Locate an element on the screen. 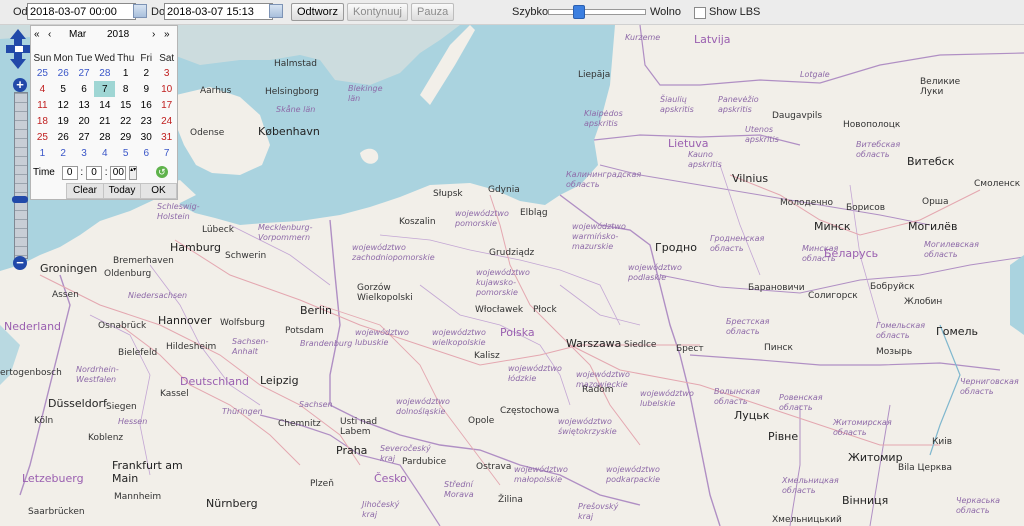 Image resolution: width=1024 pixels, height=526 pixels. zoom-in-button: + is located at coordinates (20, 85).